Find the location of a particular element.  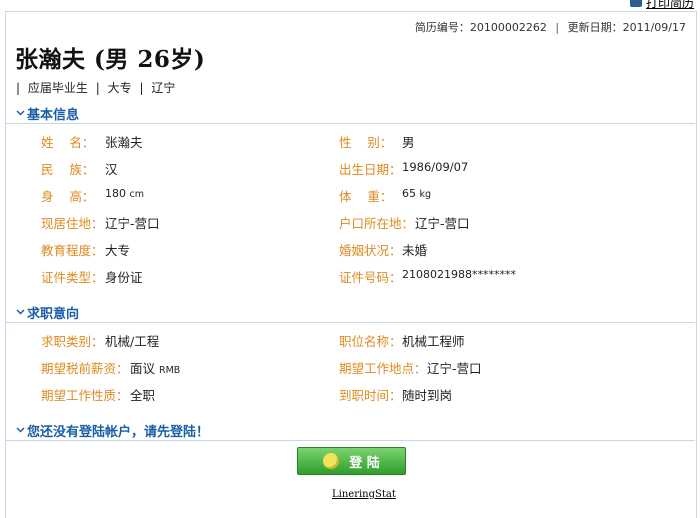

resume-no: 20100002262 is located at coordinates (508, 27).